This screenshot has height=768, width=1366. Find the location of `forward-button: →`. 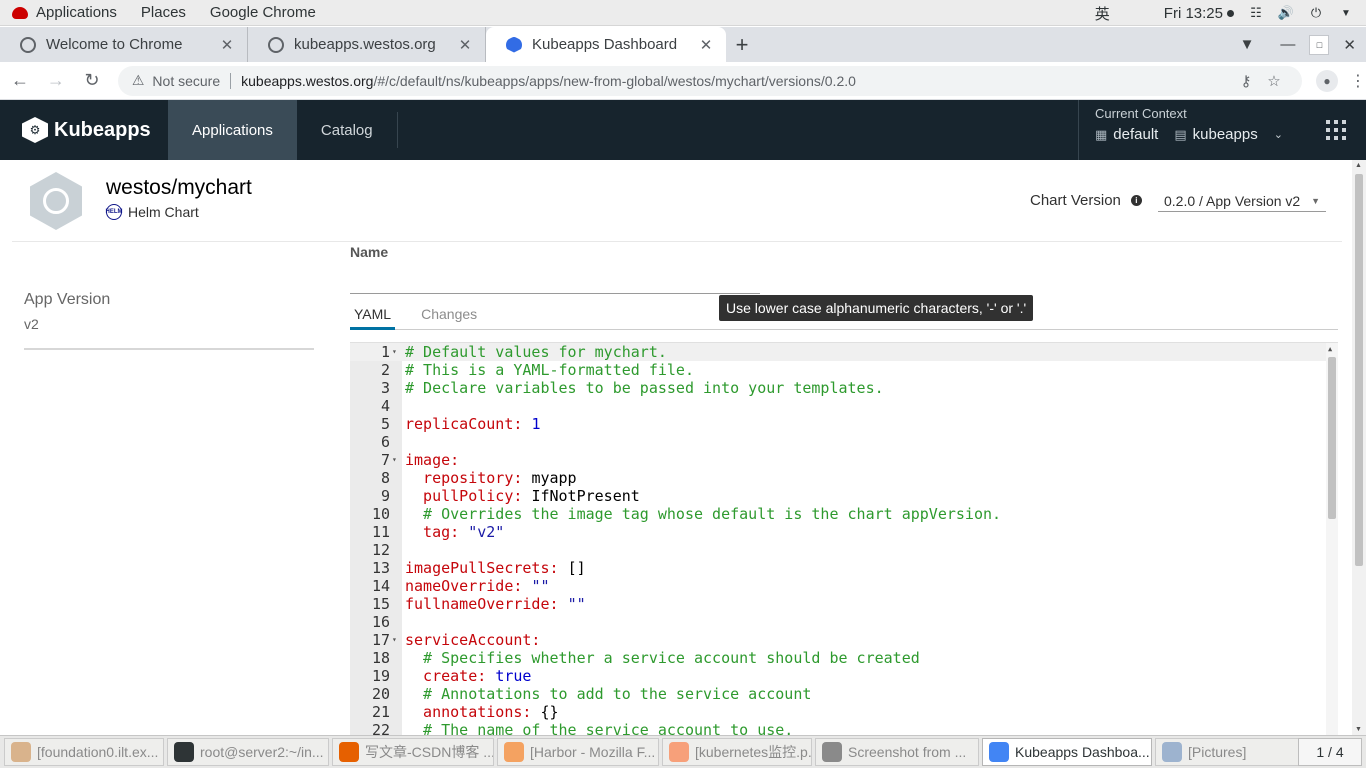

forward-button: → is located at coordinates (56, 81).